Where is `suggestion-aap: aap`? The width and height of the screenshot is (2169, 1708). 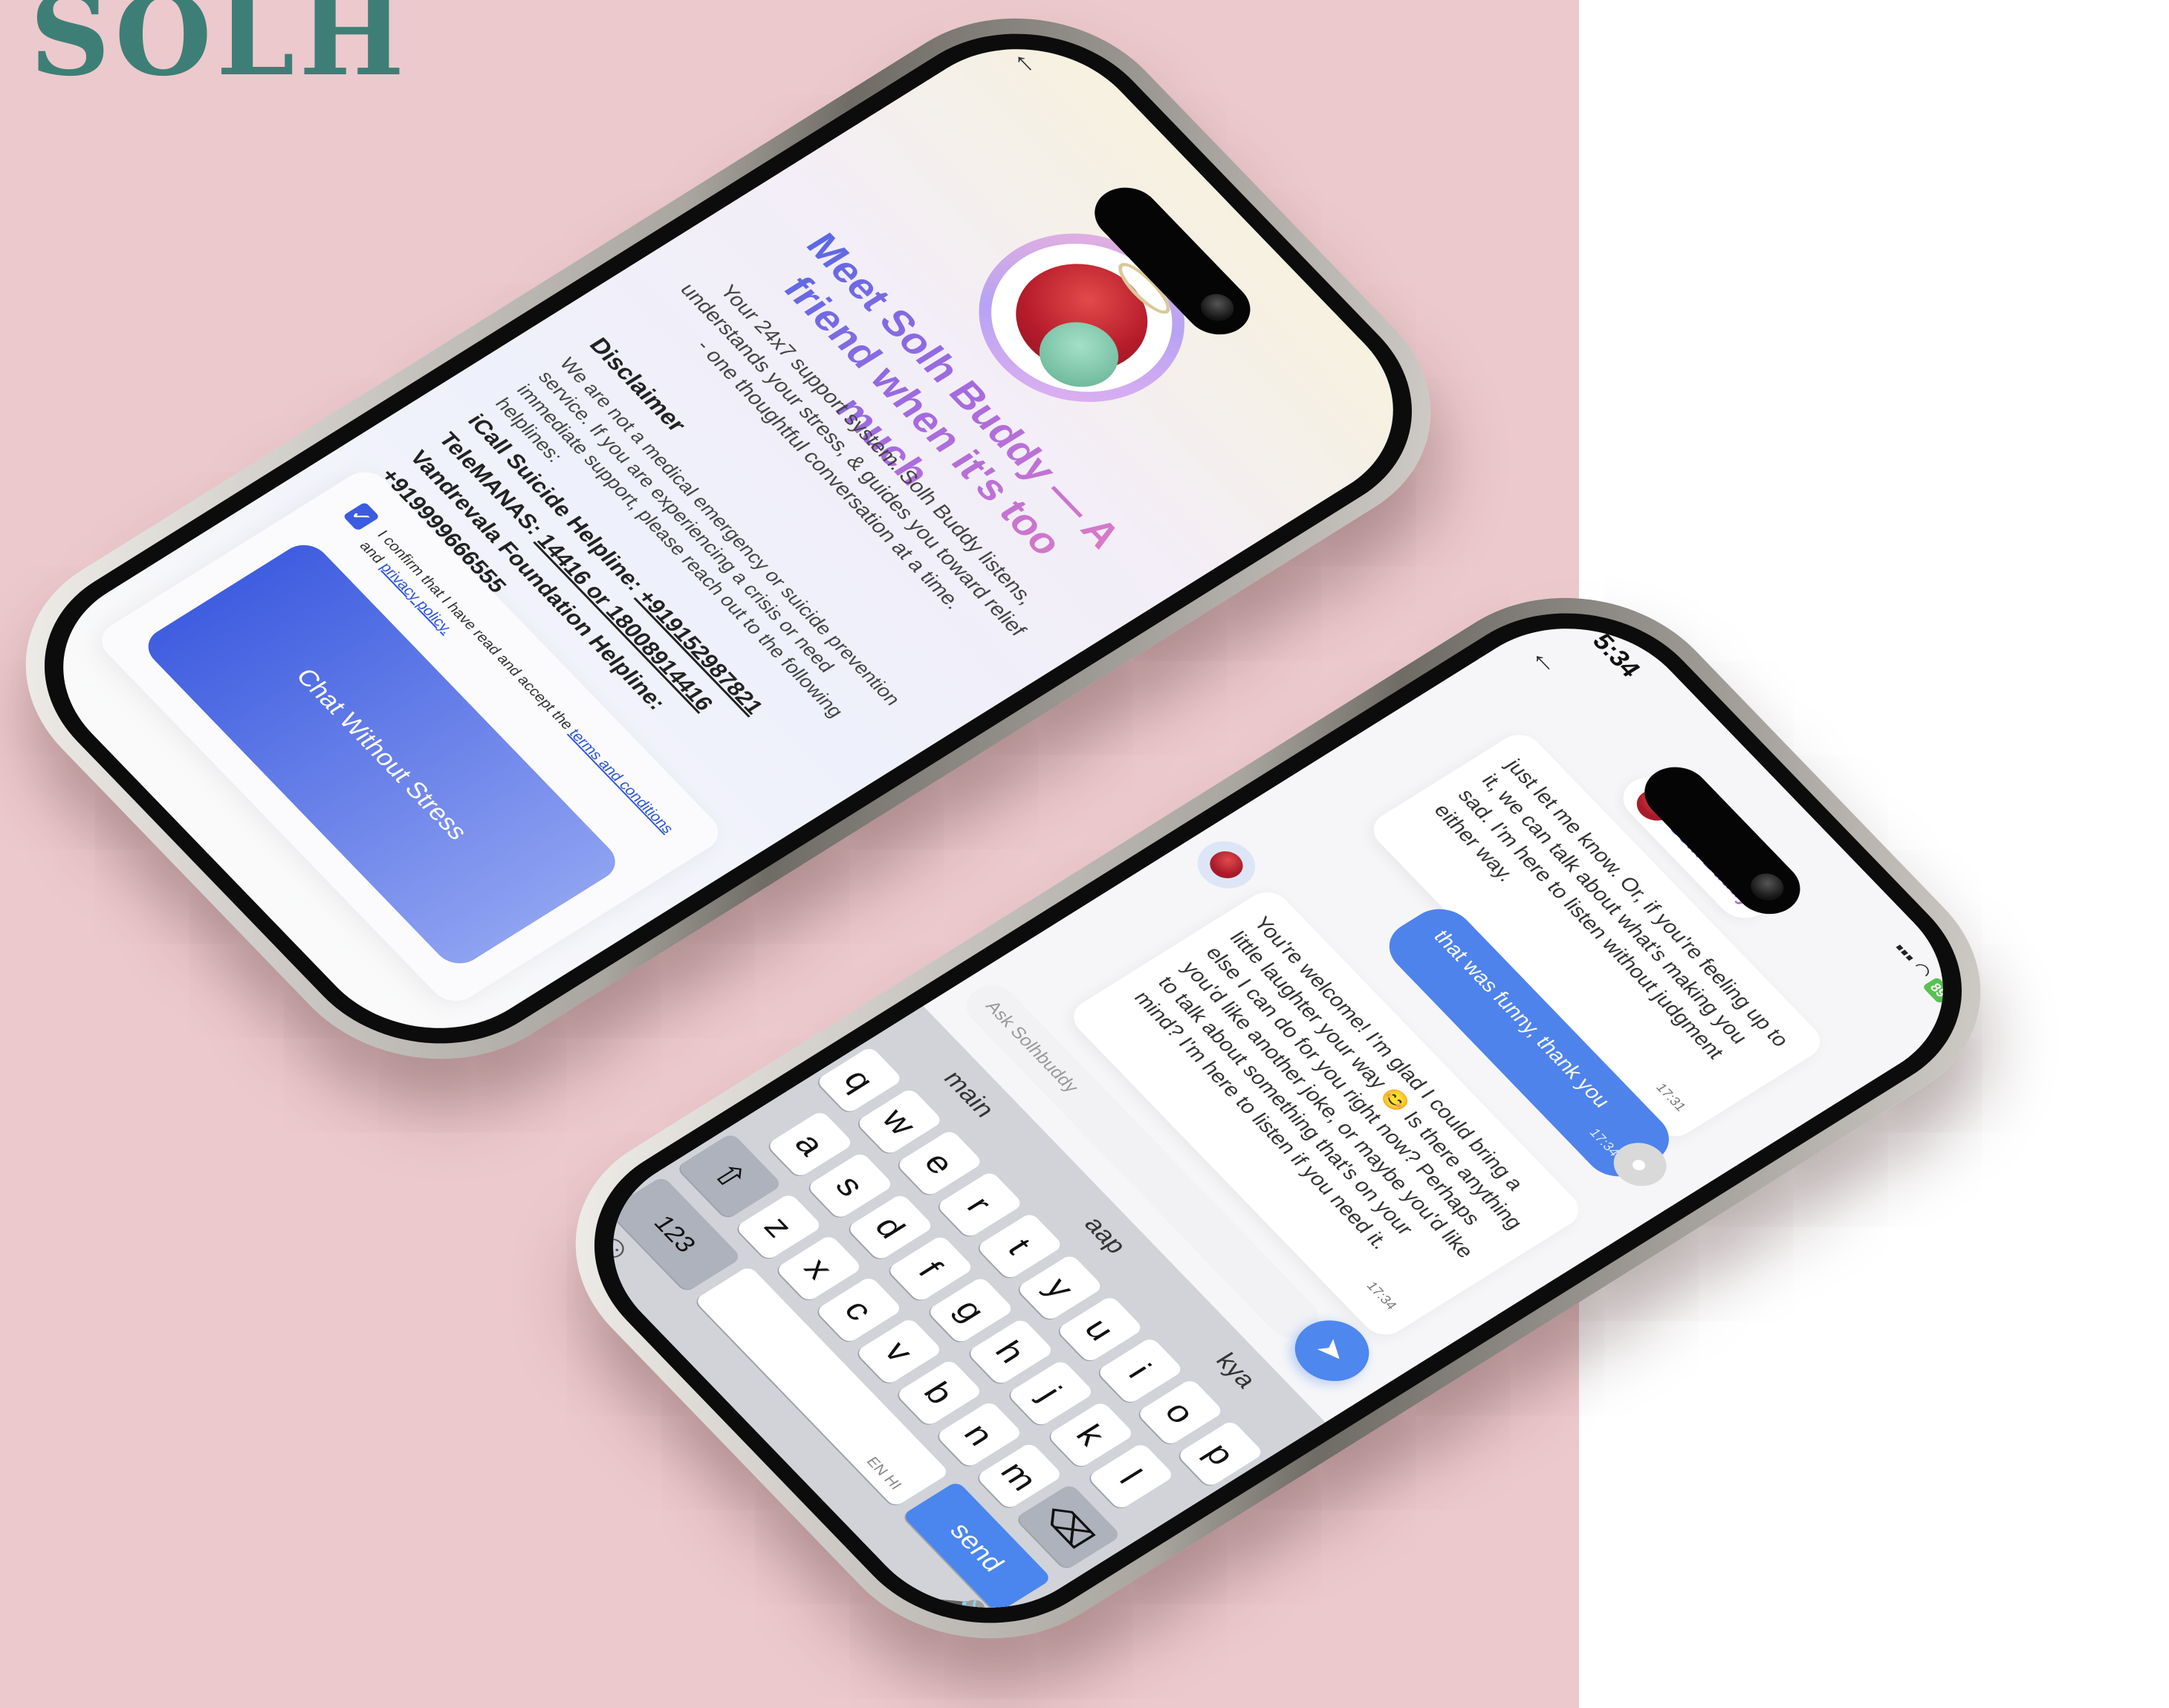
suggestion-aap: aap is located at coordinates (1104, 1235).